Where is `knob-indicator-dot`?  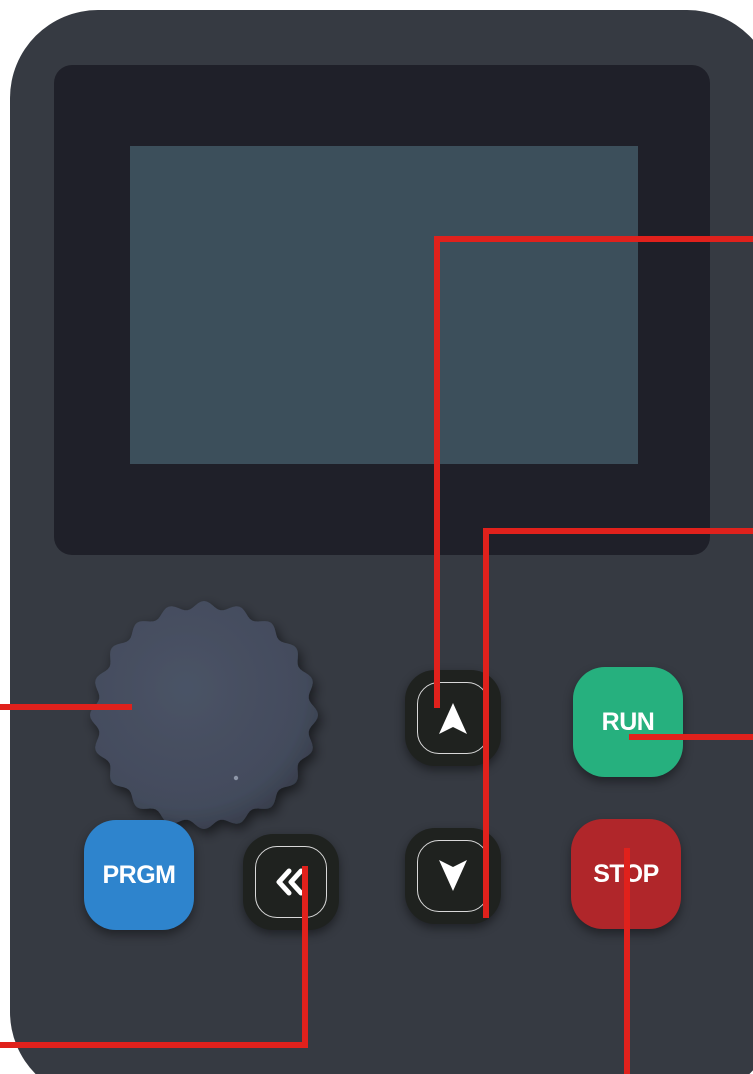 knob-indicator-dot is located at coordinates (236, 778).